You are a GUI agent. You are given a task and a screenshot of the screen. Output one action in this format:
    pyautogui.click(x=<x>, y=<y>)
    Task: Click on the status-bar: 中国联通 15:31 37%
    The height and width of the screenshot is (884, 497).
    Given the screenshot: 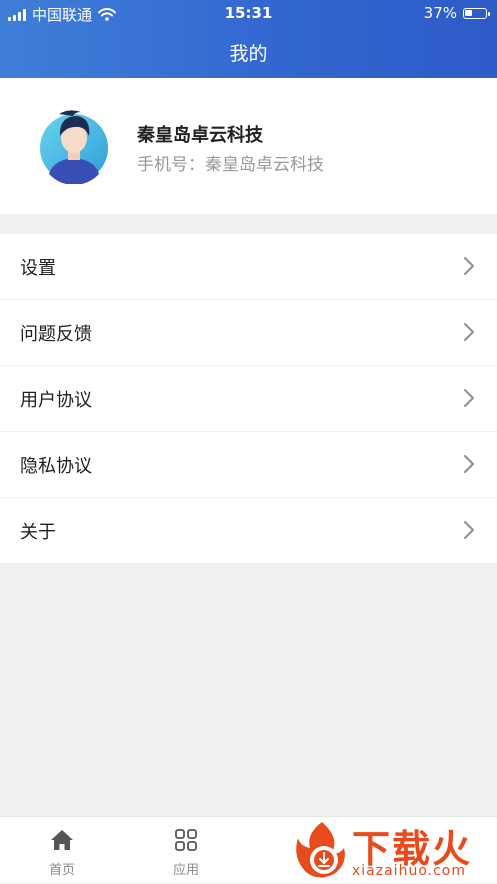 What is the action you would take?
    pyautogui.click(x=248, y=13)
    